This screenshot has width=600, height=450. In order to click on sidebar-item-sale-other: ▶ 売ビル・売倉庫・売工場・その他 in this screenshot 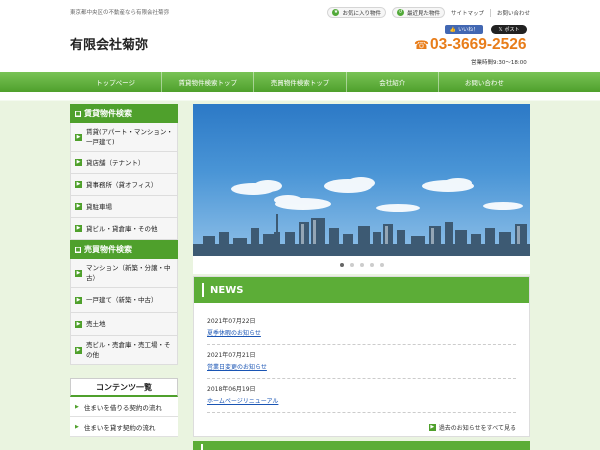, I will do `click(124, 350)`.